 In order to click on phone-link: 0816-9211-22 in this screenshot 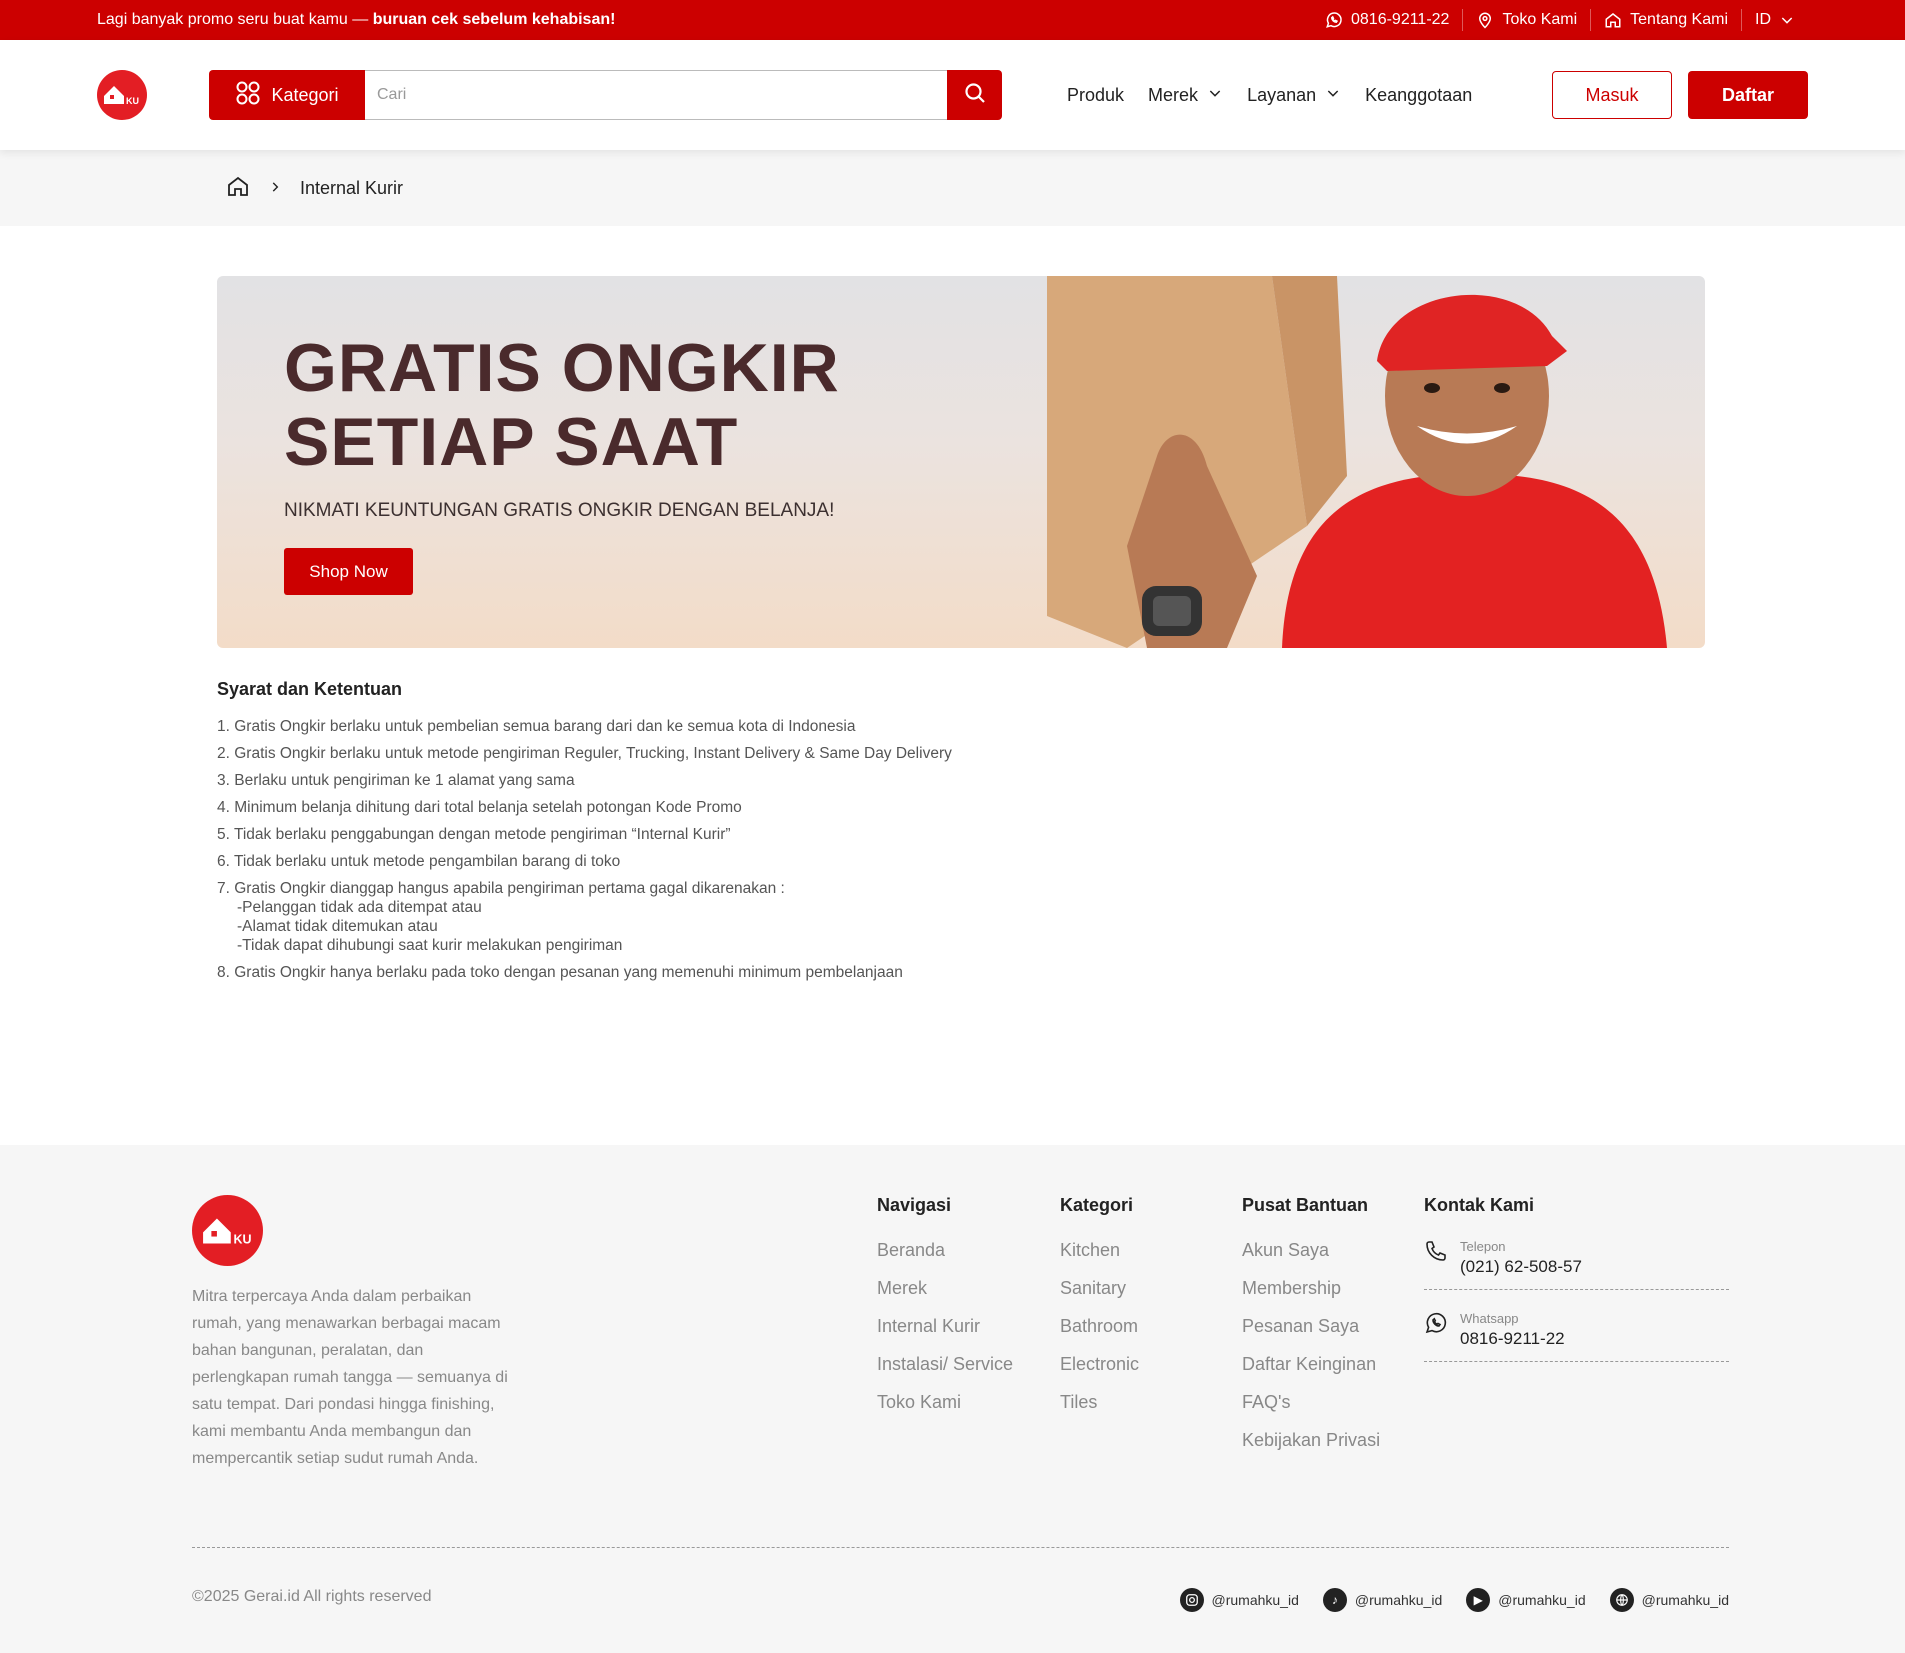, I will do `click(1387, 20)`.